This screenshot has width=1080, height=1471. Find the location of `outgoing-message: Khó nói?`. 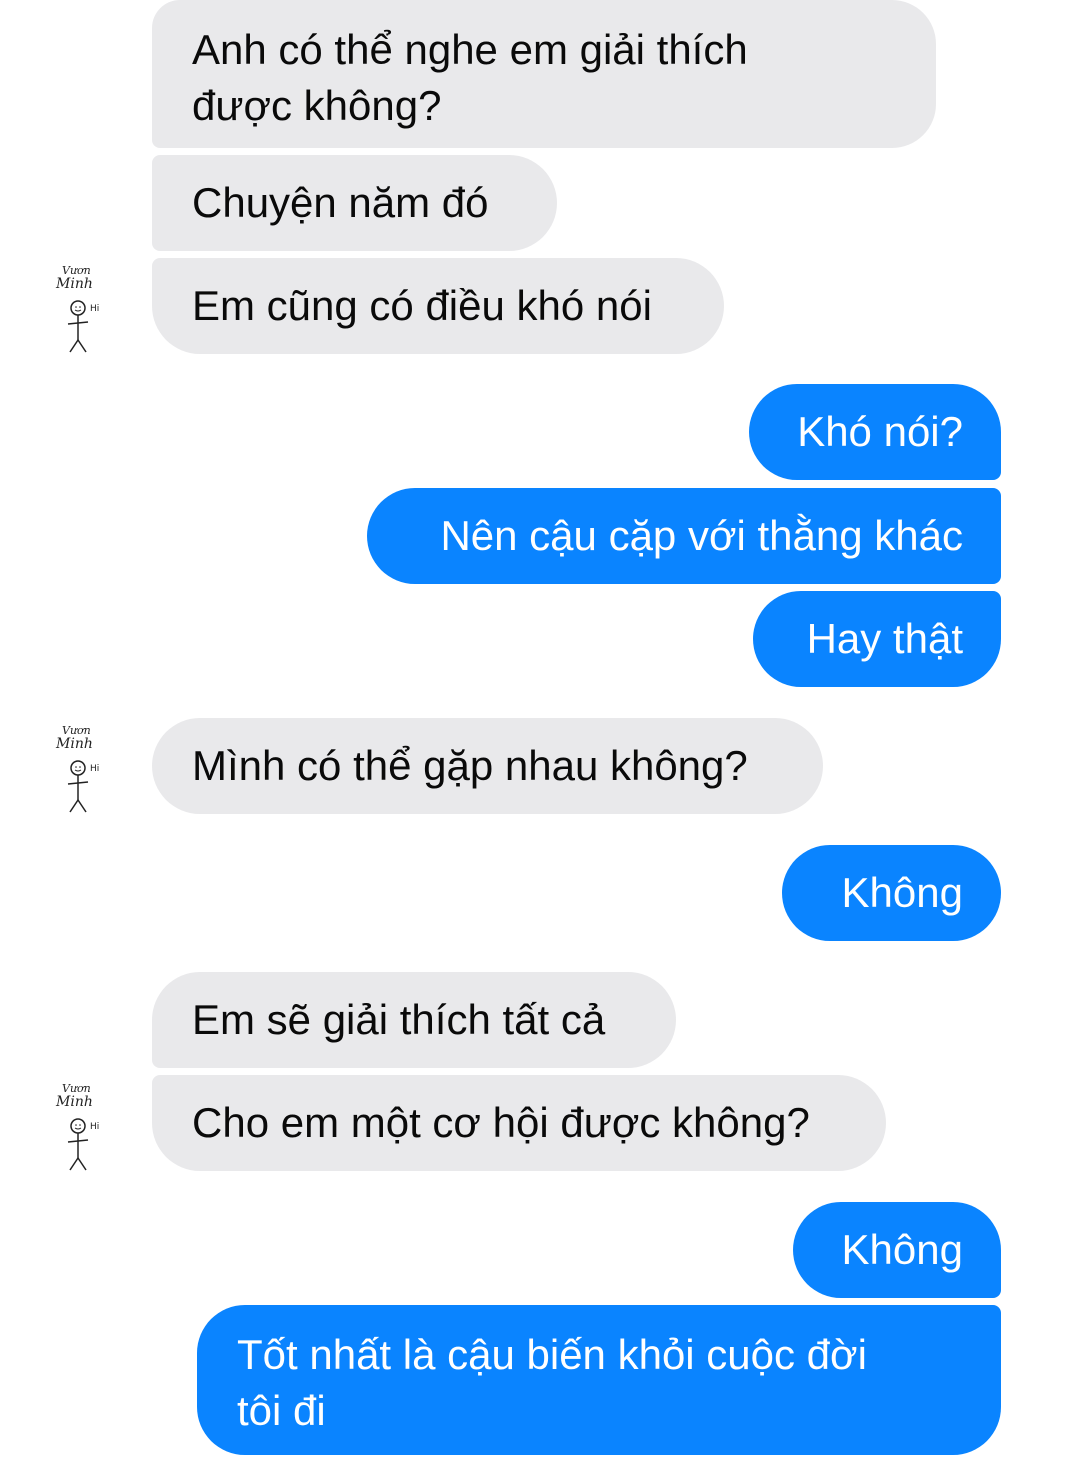

outgoing-message: Khó nói? is located at coordinates (875, 432).